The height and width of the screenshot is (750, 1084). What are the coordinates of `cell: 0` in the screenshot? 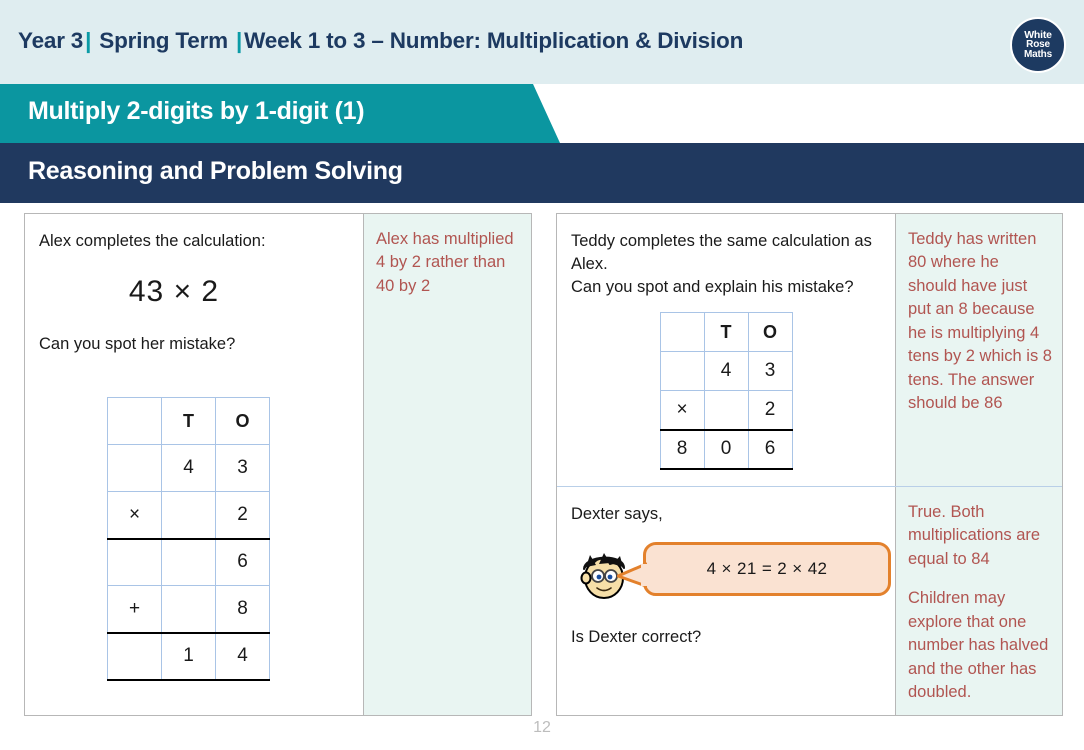 It's located at (726, 449).